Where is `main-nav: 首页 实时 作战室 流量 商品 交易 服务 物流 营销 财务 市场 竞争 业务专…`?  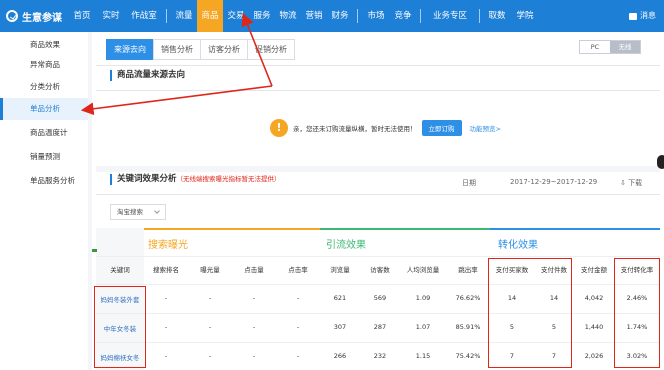 main-nav: 首页 实时 作战室 流量 商品 交易 服务 物流 营销 财务 市场 竞争 业务专… is located at coordinates (304, 16).